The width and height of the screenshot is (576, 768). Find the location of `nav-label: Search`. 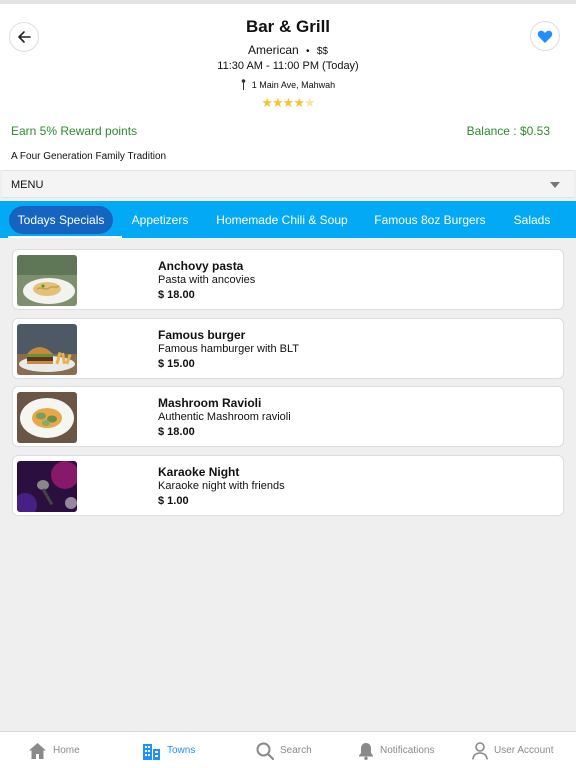

nav-label: Search is located at coordinates (296, 750).